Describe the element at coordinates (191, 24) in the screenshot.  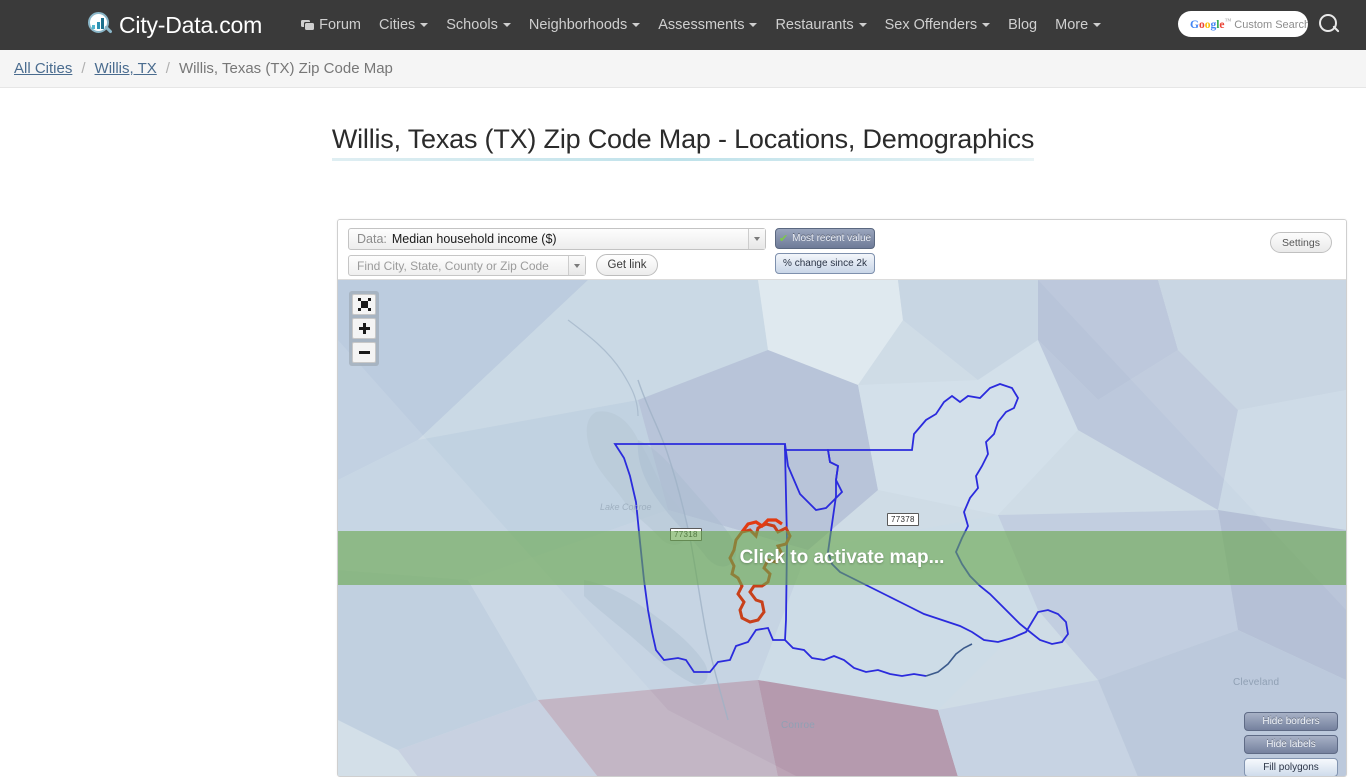
I see `brand-name: City-Data.com` at that location.